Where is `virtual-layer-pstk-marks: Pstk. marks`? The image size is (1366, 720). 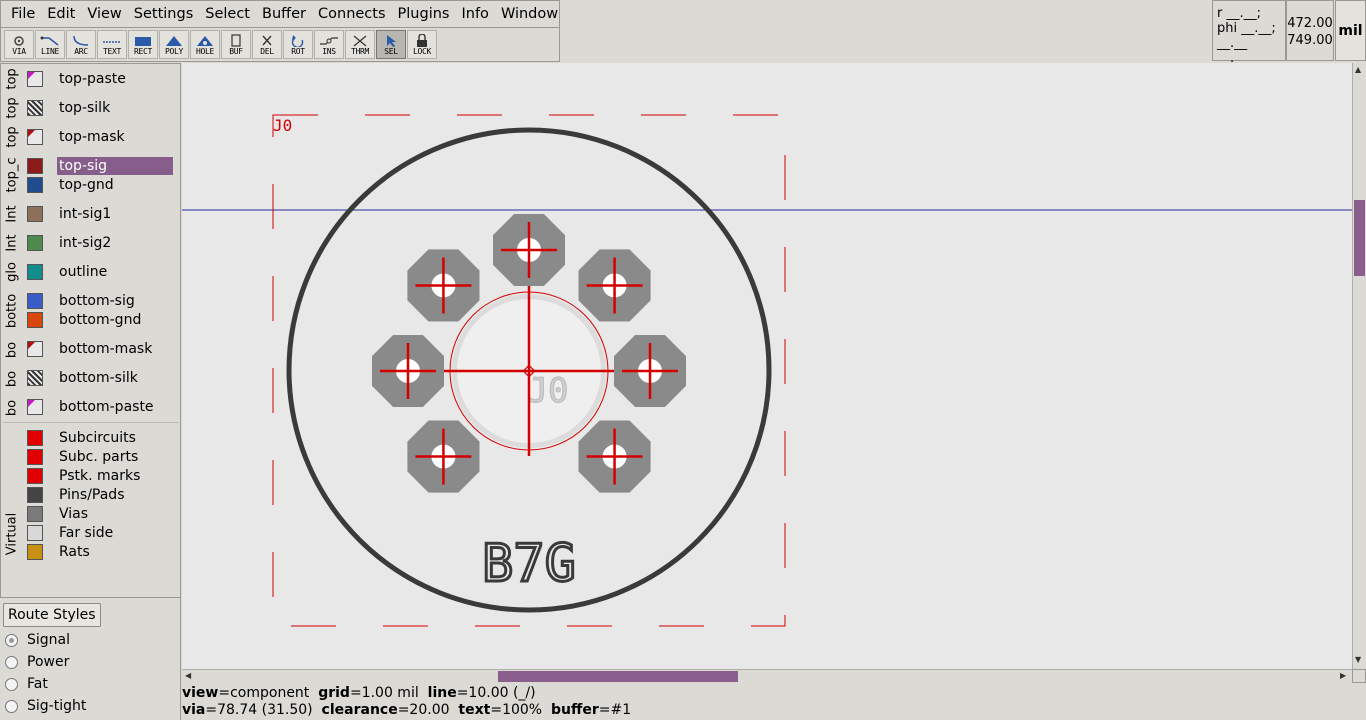 virtual-layer-pstk-marks: Pstk. marks is located at coordinates (100, 476).